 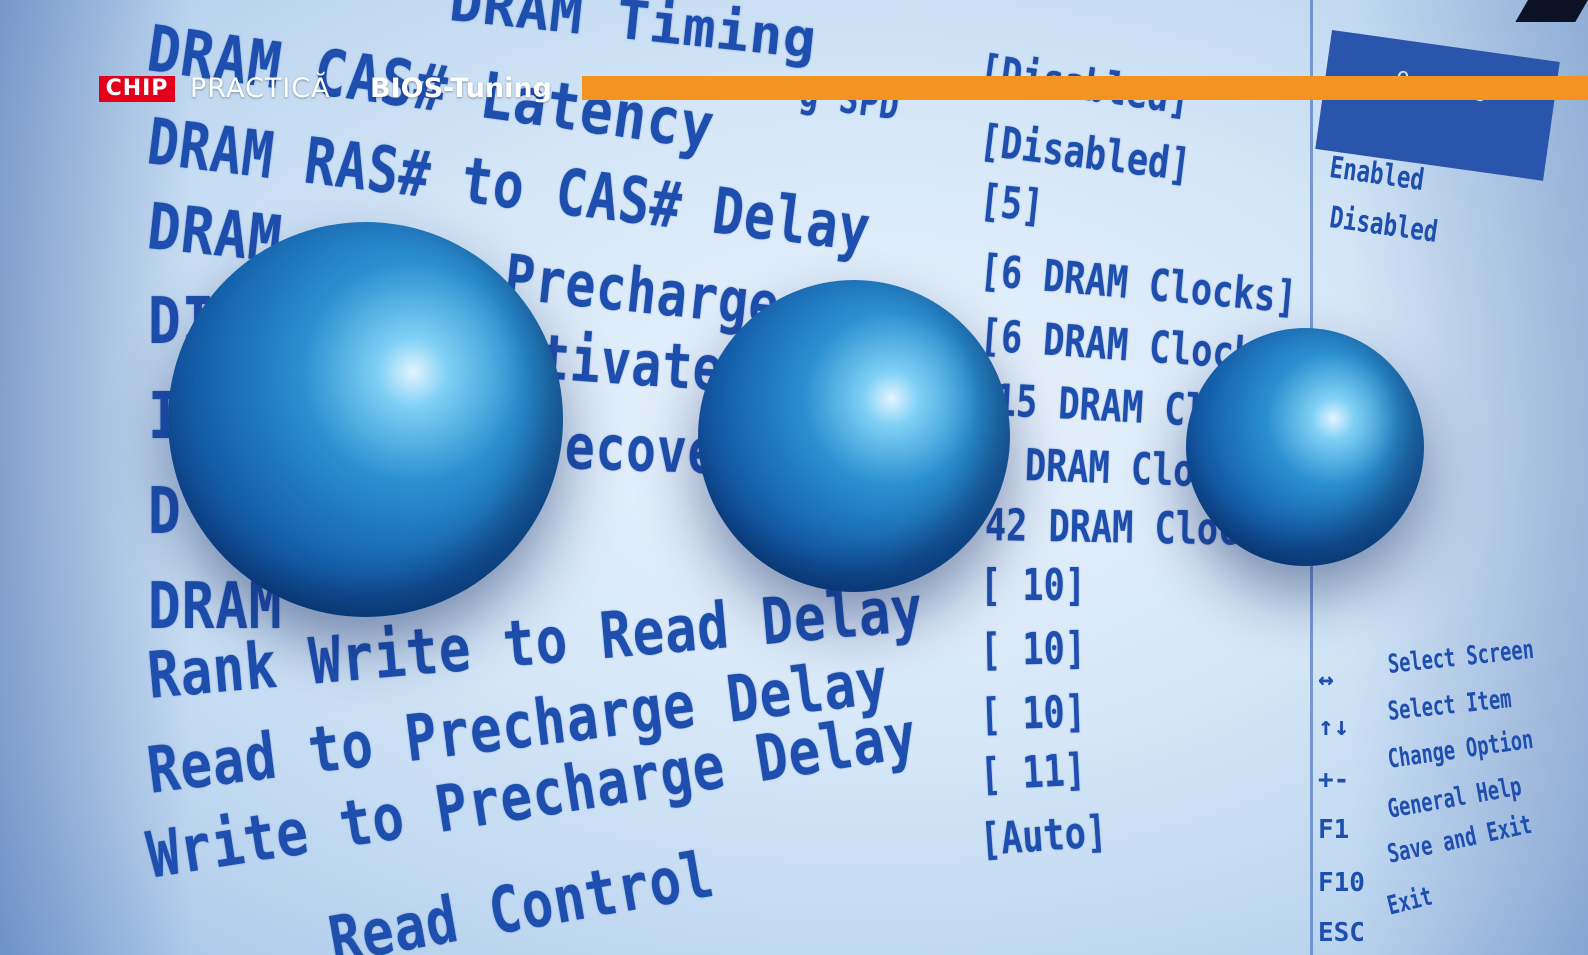 I want to click on help-text: Select Screen, so click(x=1461, y=657).